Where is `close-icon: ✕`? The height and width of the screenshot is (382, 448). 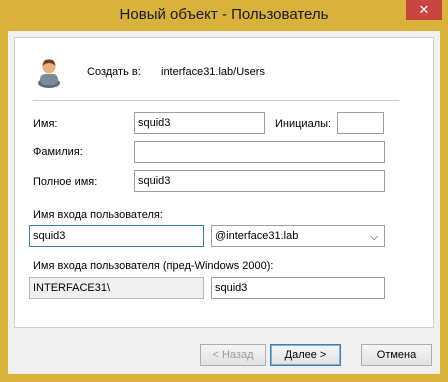 close-icon: ✕ is located at coordinates (424, 9).